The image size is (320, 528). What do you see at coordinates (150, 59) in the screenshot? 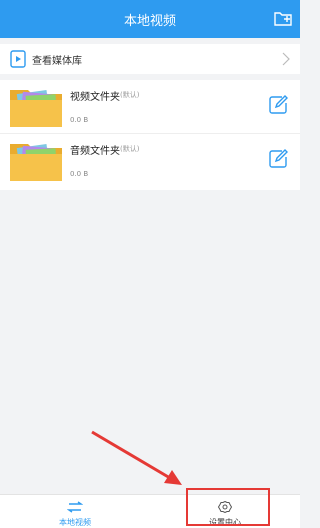
I see `media-library-row: 查看媒体库` at bounding box center [150, 59].